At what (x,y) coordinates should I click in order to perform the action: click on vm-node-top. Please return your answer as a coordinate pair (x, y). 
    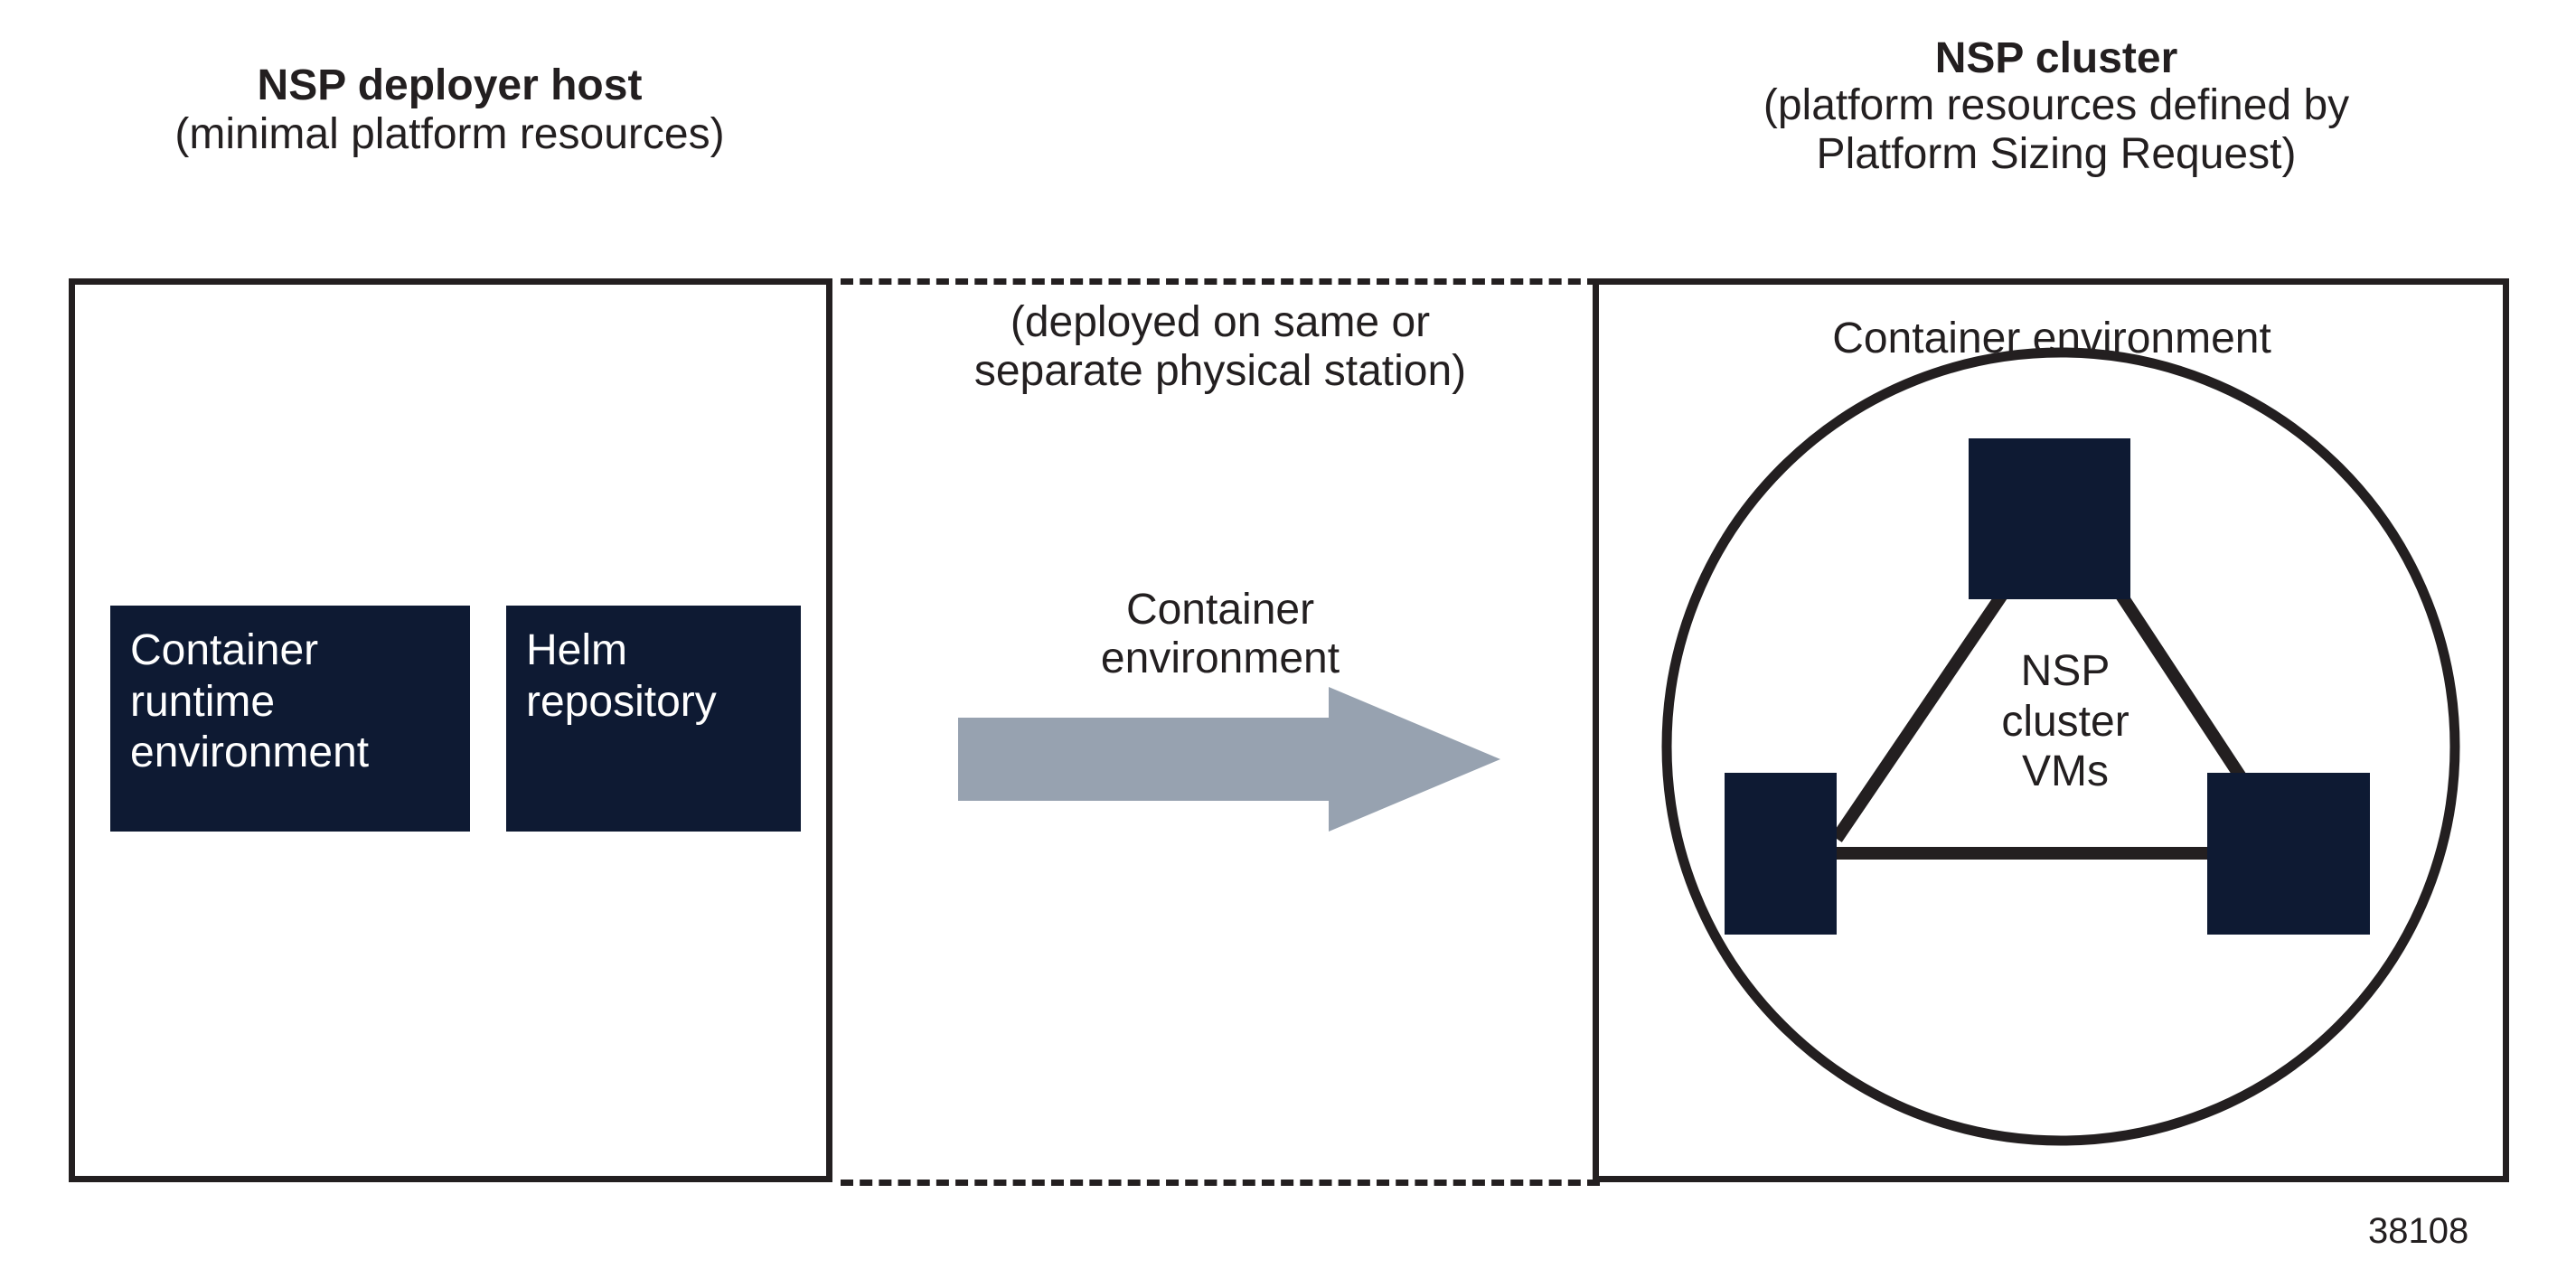
    Looking at the image, I should click on (2050, 518).